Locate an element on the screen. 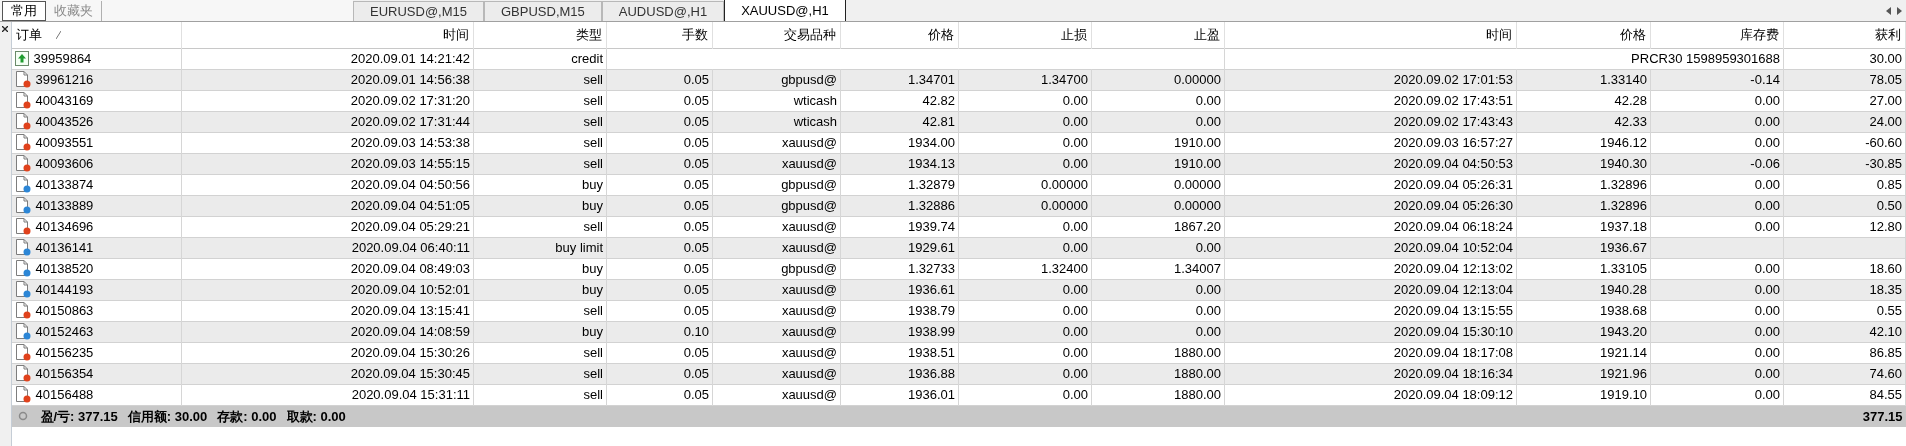 The width and height of the screenshot is (1906, 446). scroll-right-icon is located at coordinates (1899, 10).